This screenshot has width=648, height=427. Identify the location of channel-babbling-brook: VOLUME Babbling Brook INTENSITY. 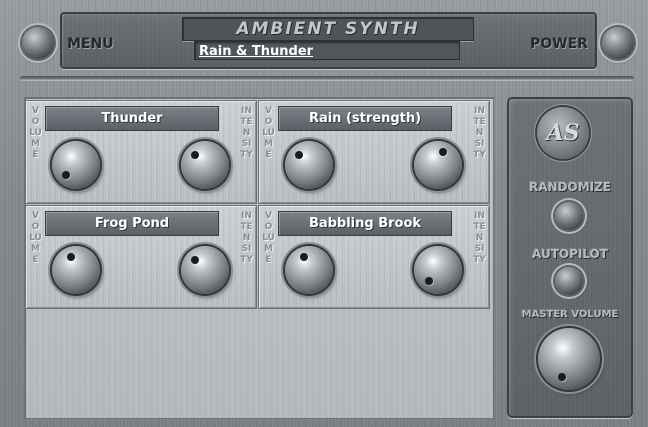
(374, 257).